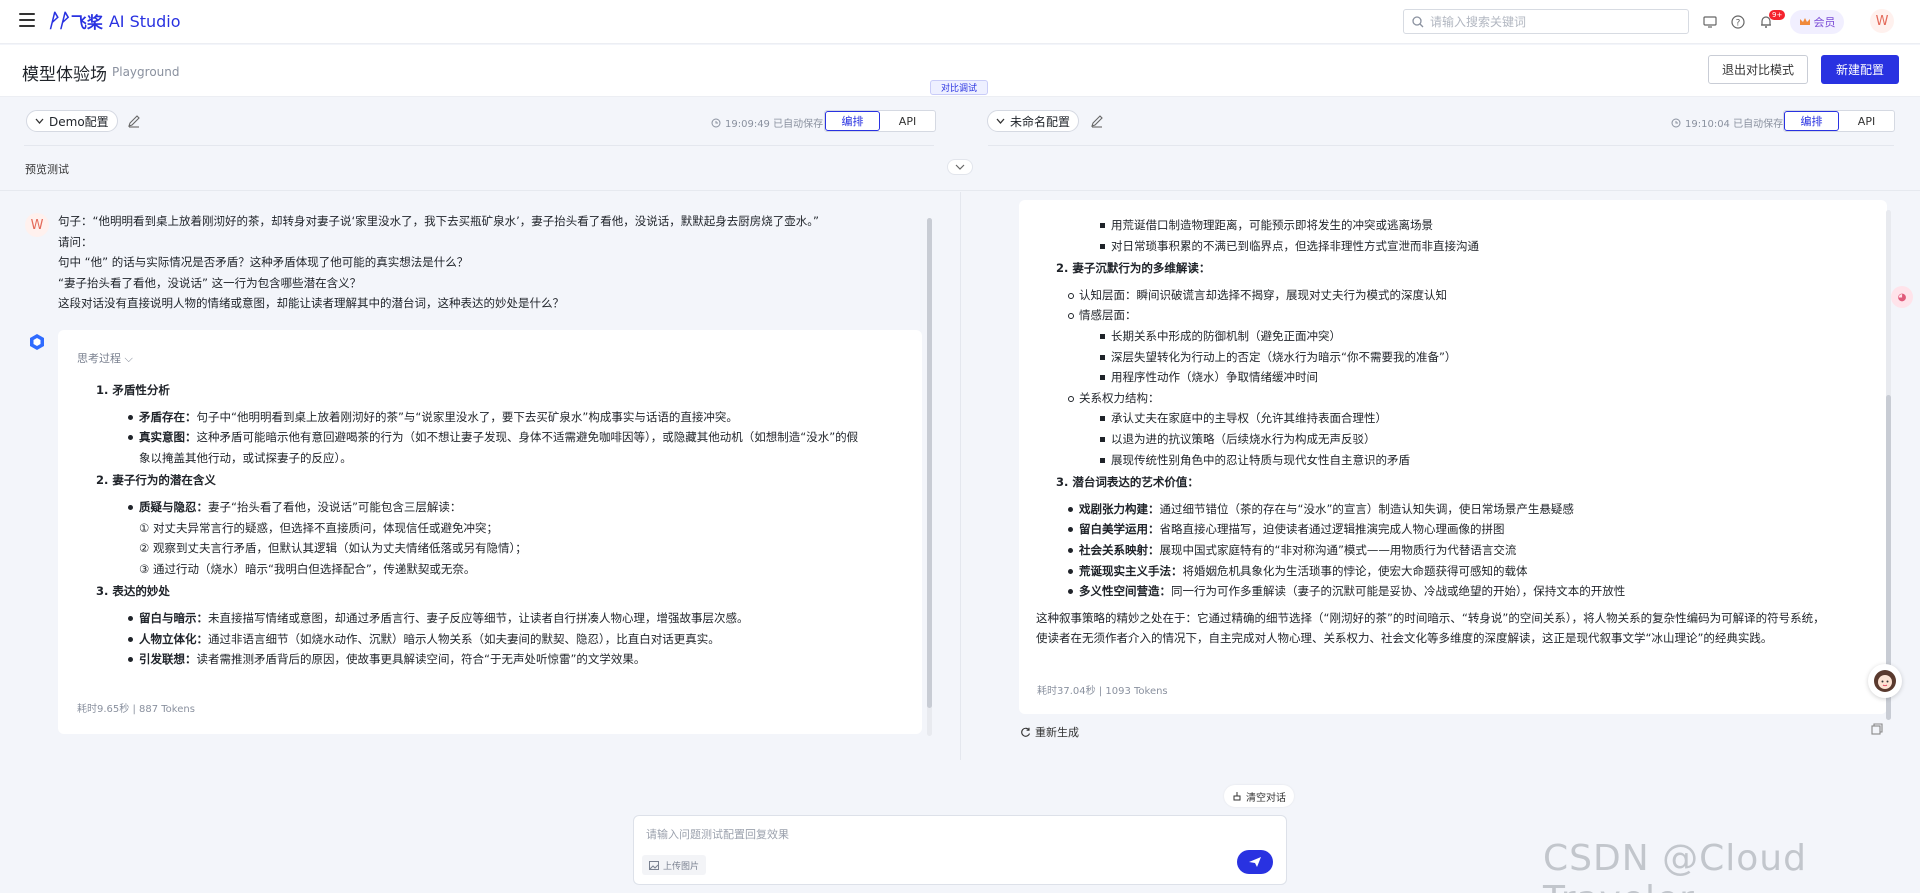 The width and height of the screenshot is (1920, 893). I want to click on left-config-name: Demo配置, so click(79, 121).